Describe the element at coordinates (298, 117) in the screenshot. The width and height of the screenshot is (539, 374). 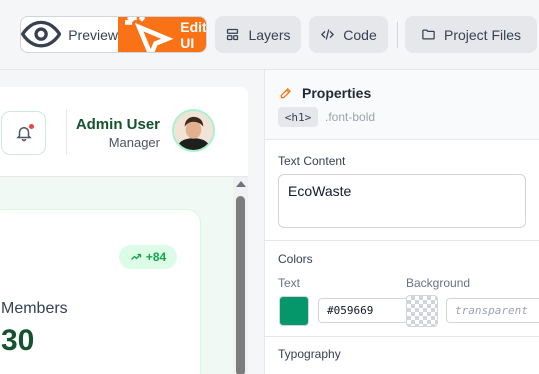
I see `element-tag: <h1>` at that location.